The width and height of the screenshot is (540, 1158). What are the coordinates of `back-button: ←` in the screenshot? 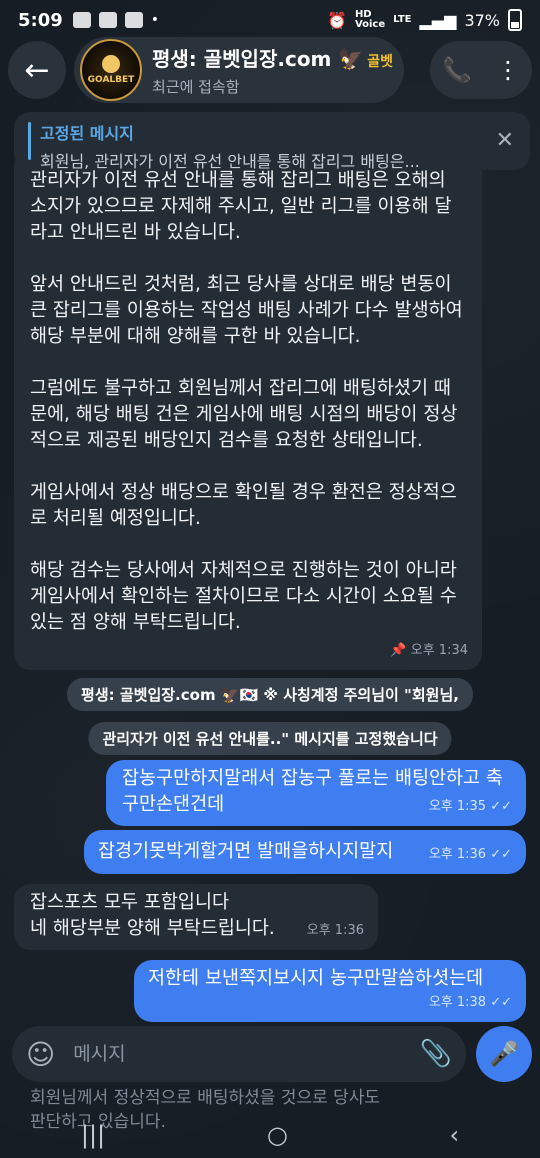 It's located at (37, 70).